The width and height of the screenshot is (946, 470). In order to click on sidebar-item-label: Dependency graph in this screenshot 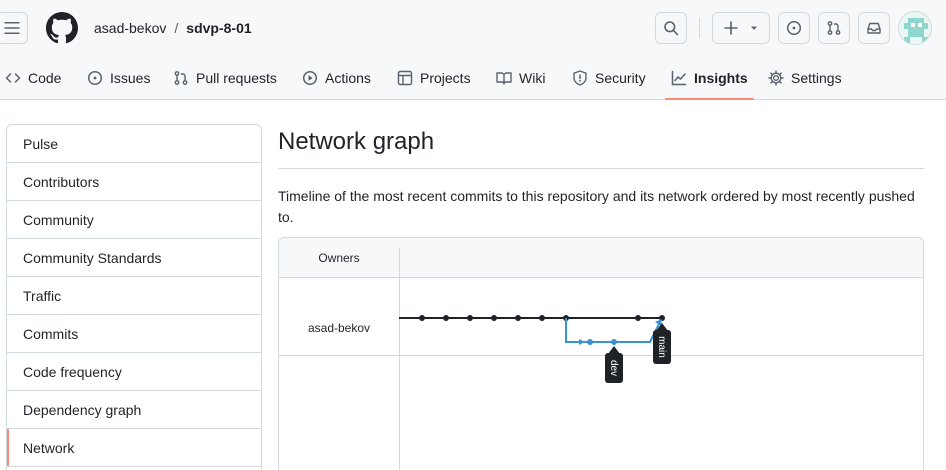, I will do `click(82, 409)`.